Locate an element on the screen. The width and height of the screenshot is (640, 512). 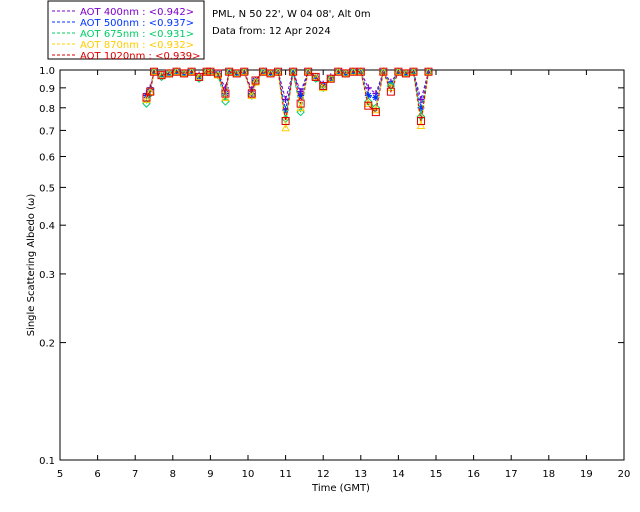
legend-entry: AOT 675nm : <0.931> is located at coordinates (137, 34).